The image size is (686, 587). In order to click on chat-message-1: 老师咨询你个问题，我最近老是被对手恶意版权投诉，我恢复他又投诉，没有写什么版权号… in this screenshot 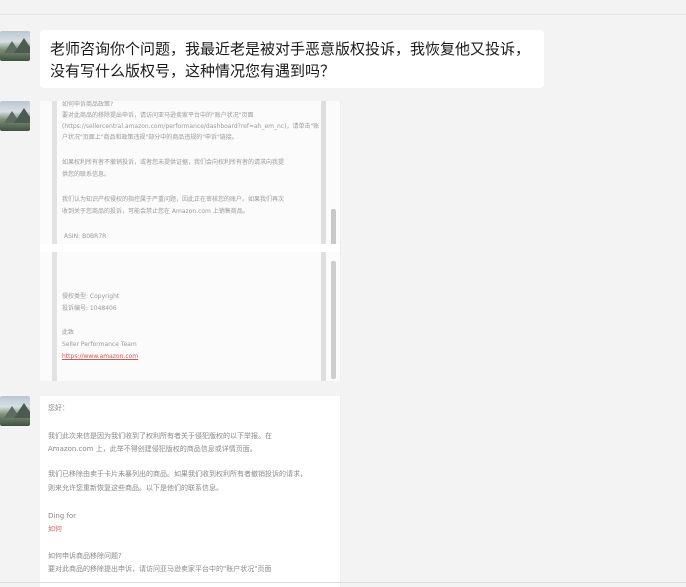, I will do `click(343, 60)`.